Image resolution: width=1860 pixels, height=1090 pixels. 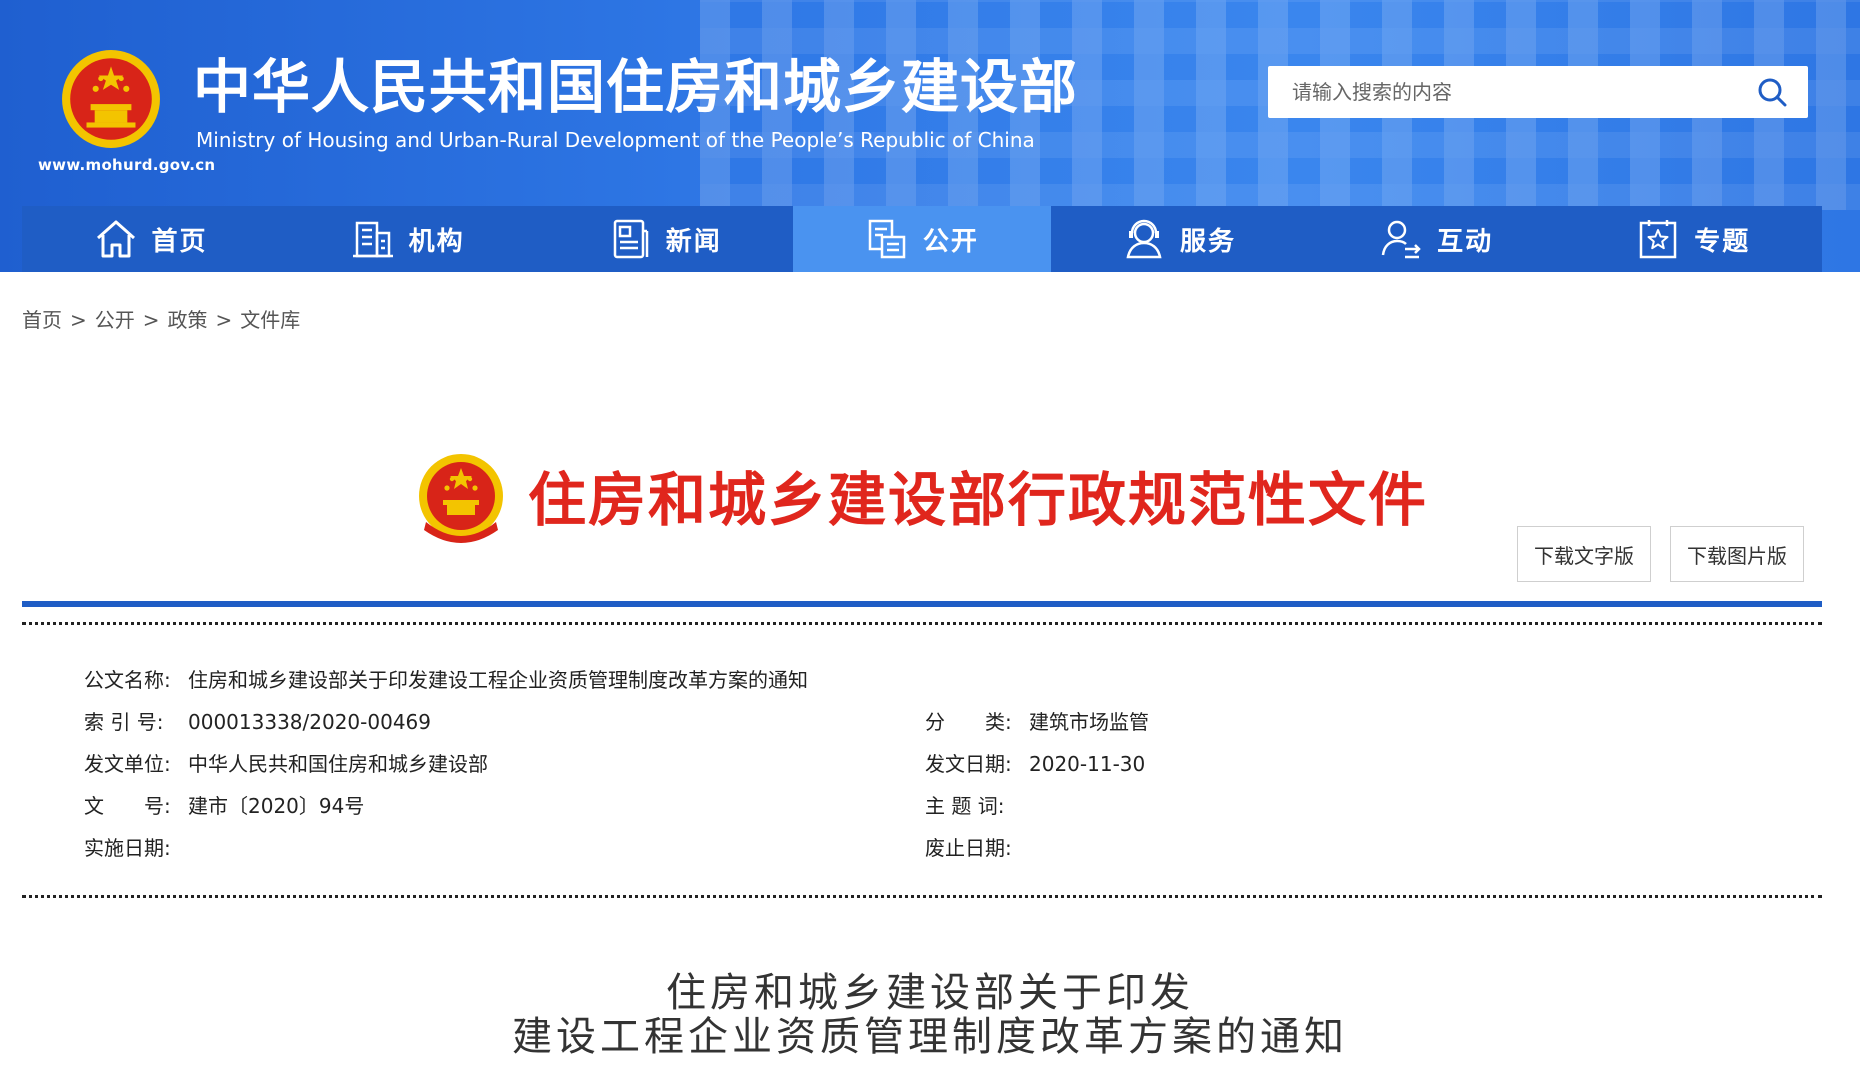 I want to click on meta-value: 中华人民共和国住房和城乡建设部, so click(x=338, y=764).